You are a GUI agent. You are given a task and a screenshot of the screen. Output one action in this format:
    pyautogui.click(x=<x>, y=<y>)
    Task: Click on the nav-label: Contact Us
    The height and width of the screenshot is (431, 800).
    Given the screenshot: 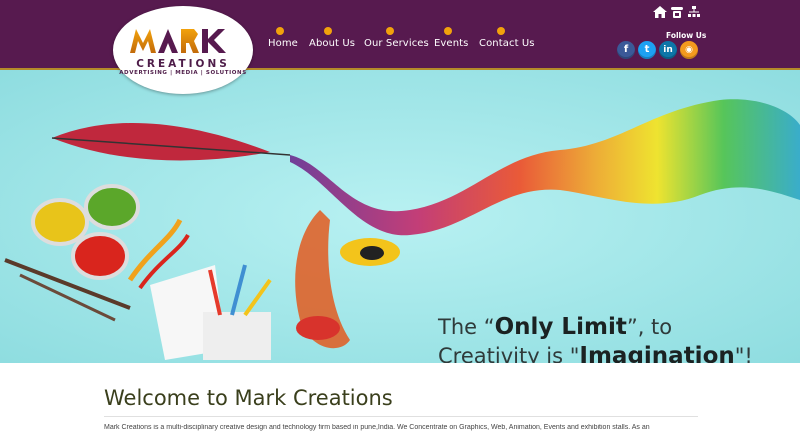 What is the action you would take?
    pyautogui.click(x=507, y=43)
    